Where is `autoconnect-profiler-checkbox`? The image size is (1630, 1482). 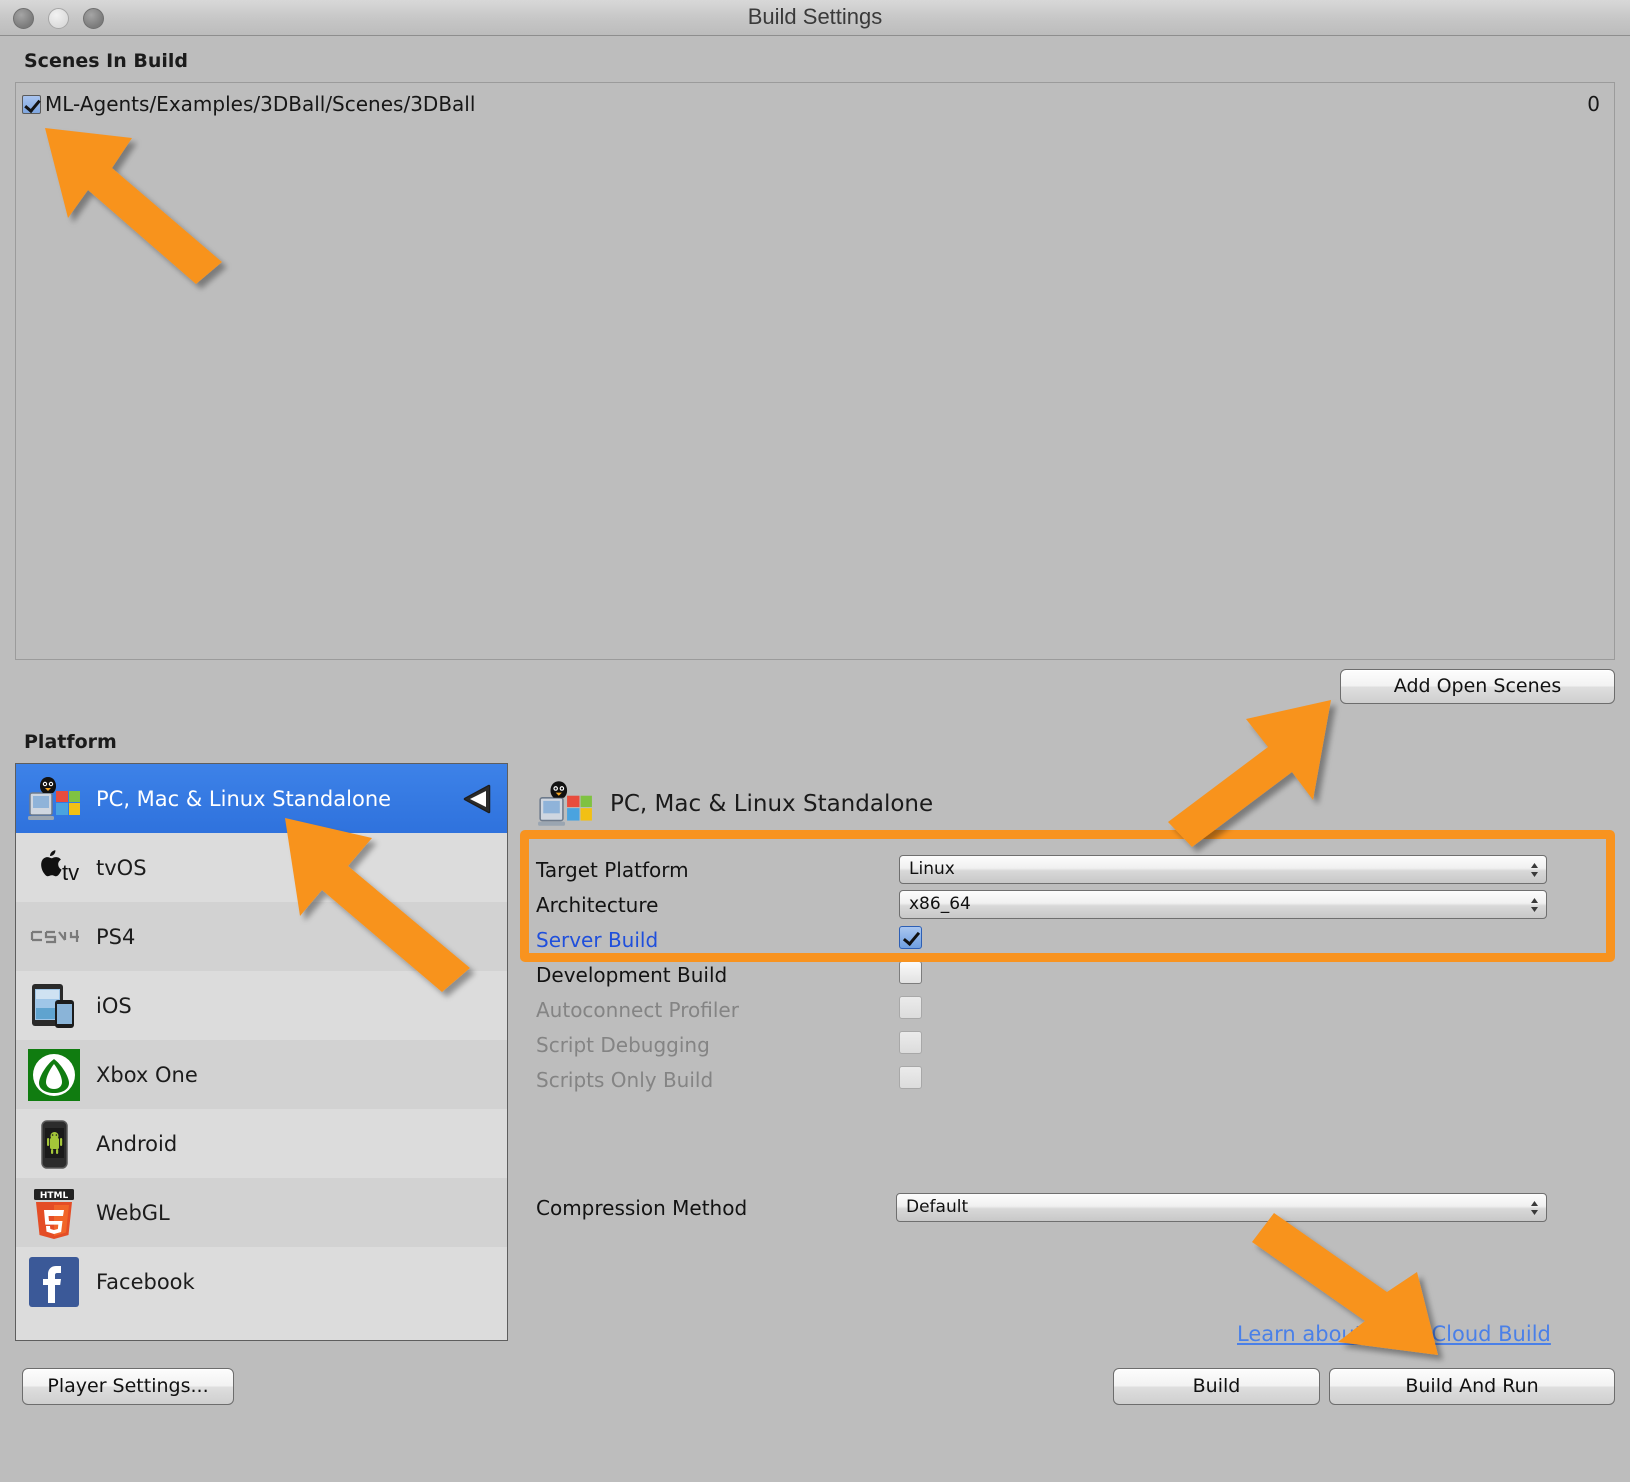 autoconnect-profiler-checkbox is located at coordinates (910, 1007).